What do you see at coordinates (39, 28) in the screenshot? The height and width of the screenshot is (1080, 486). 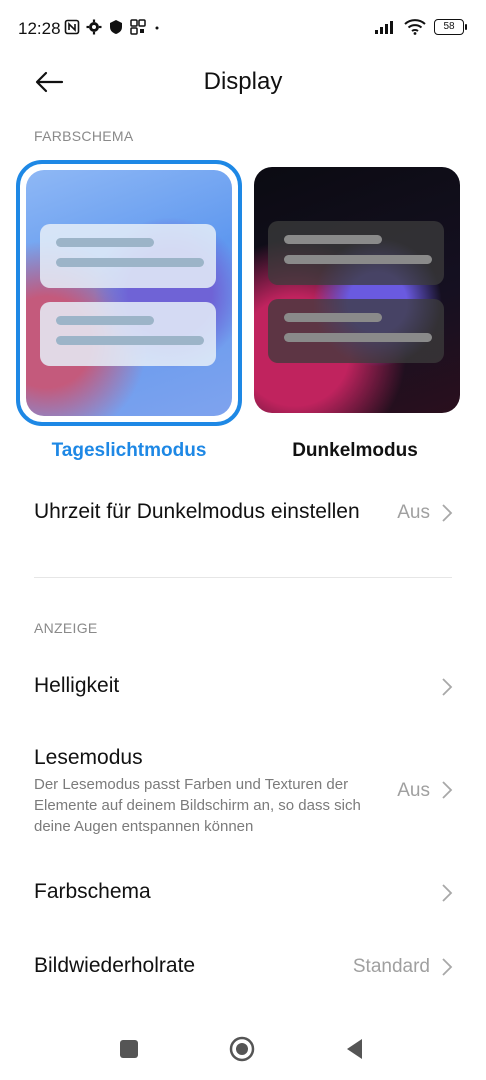 I see `status-time: 12:28` at bounding box center [39, 28].